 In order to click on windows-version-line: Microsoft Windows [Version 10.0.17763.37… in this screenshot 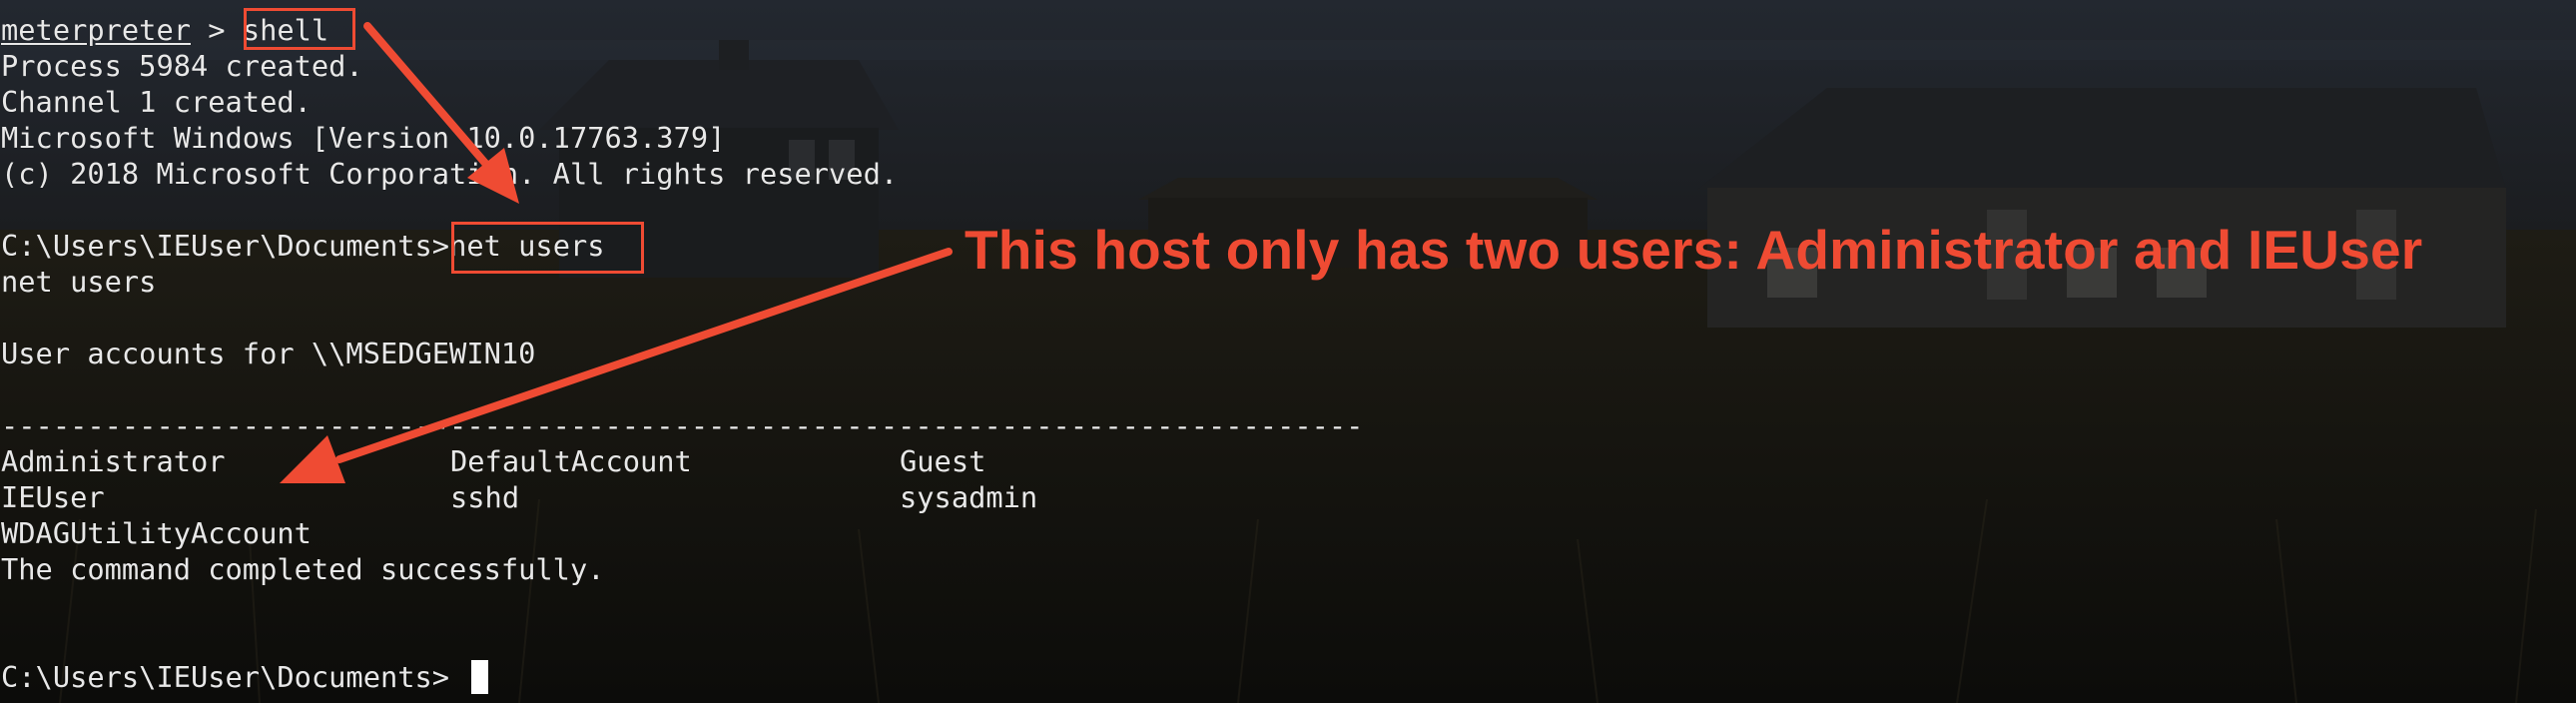, I will do `click(363, 138)`.